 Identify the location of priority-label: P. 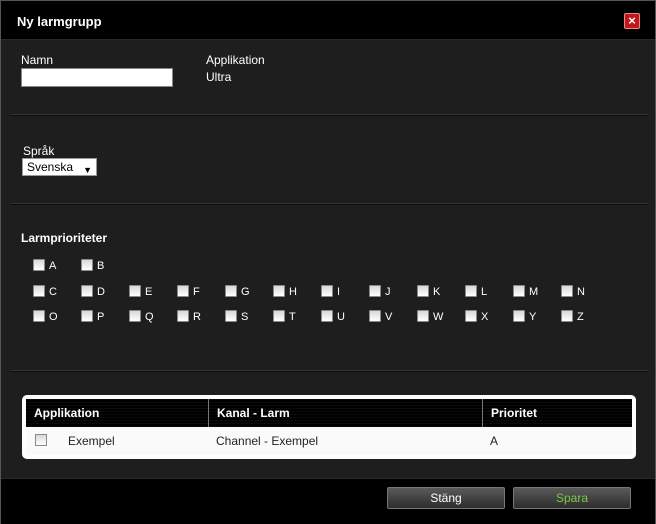
(101, 317).